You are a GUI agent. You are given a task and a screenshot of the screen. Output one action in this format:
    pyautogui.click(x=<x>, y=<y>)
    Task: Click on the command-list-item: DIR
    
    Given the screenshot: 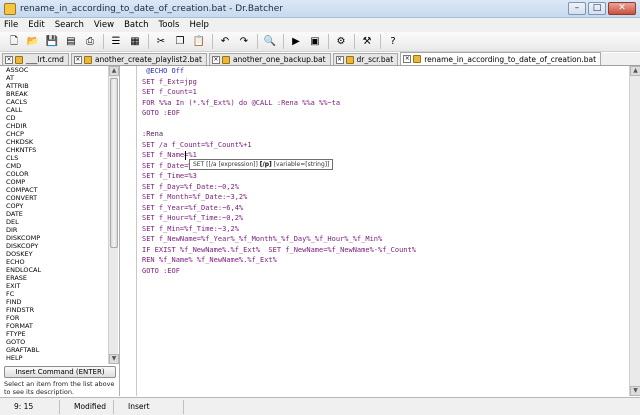 What is the action you would take?
    pyautogui.click(x=54, y=230)
    